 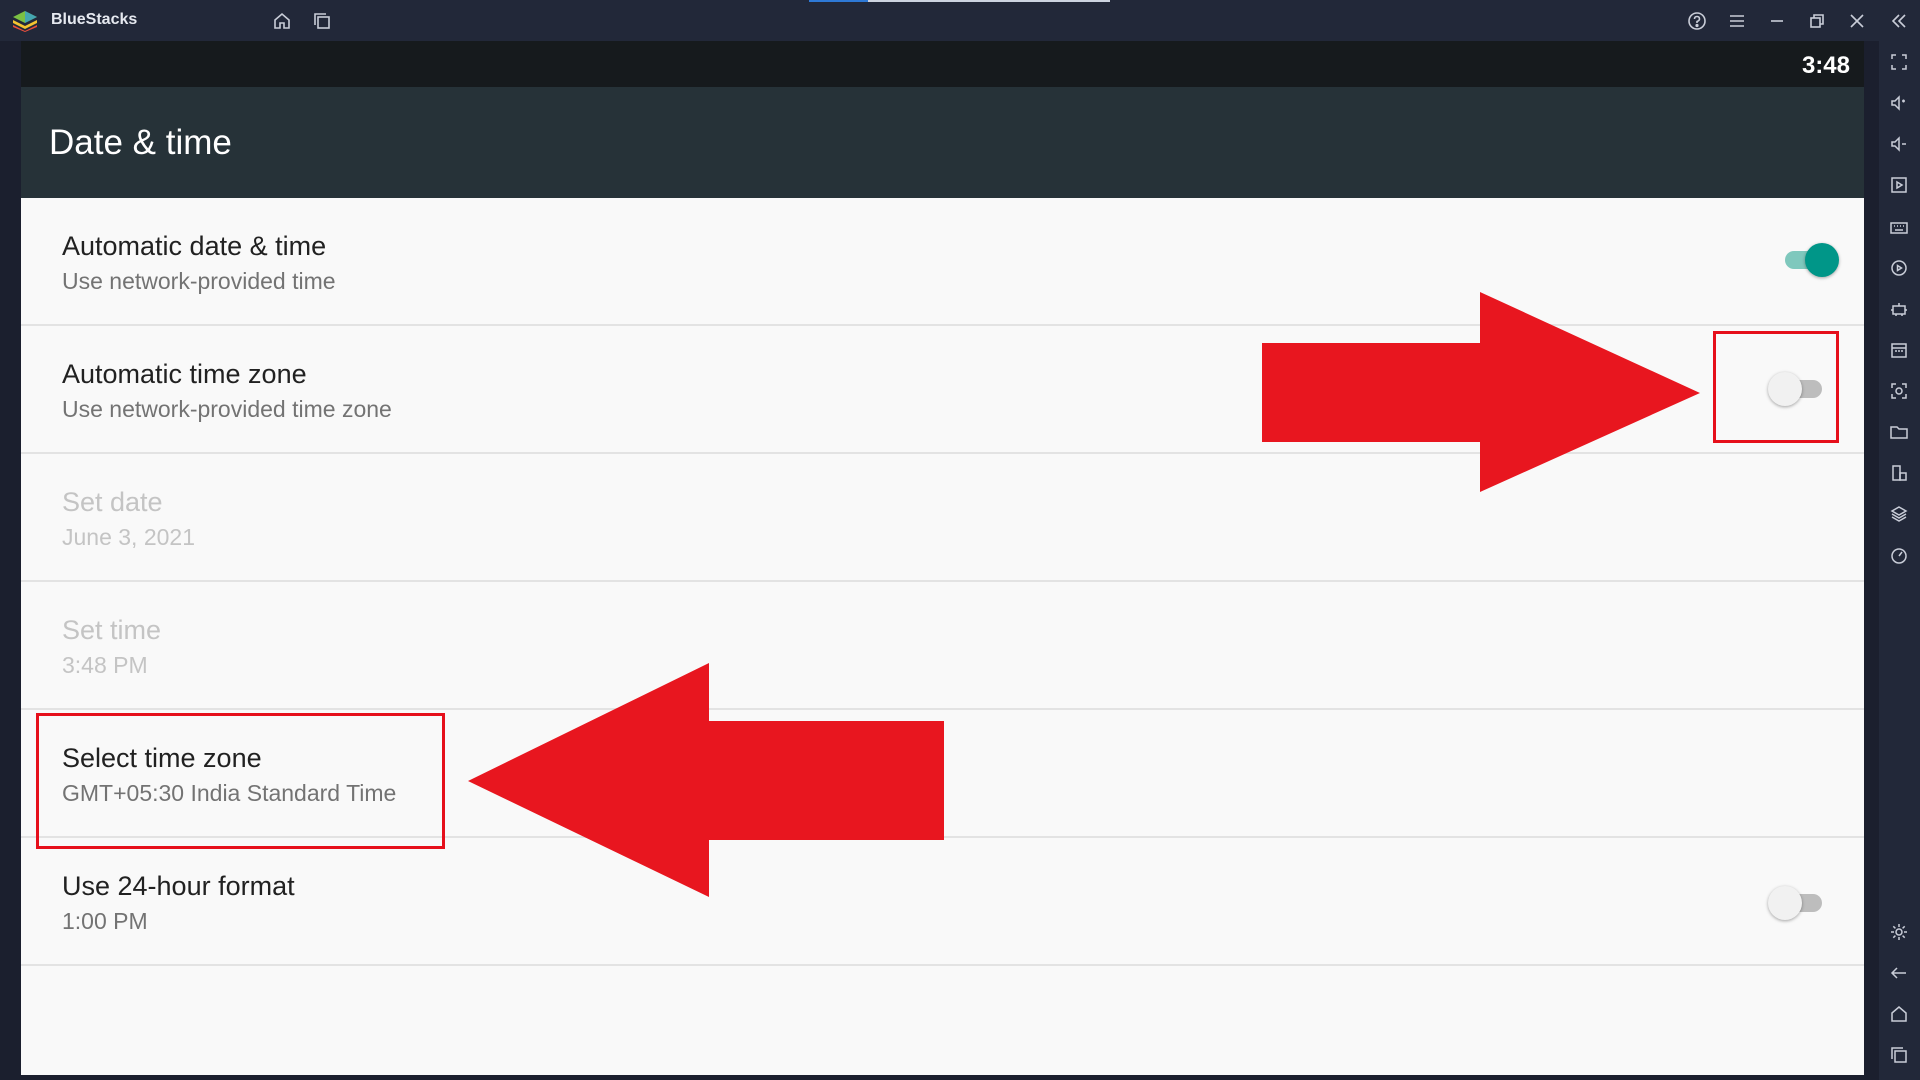 What do you see at coordinates (322, 21) in the screenshot?
I see `multi-instance-icon` at bounding box center [322, 21].